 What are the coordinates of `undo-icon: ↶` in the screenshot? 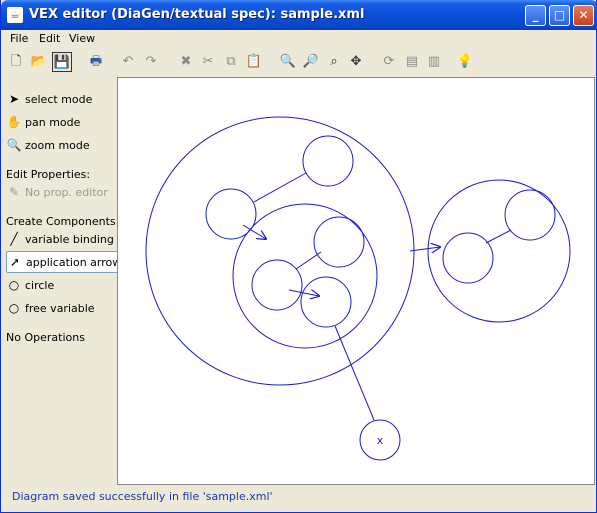 It's located at (128, 62).